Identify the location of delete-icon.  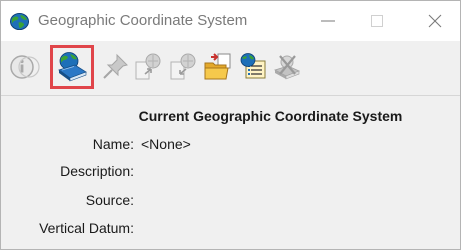
(287, 67).